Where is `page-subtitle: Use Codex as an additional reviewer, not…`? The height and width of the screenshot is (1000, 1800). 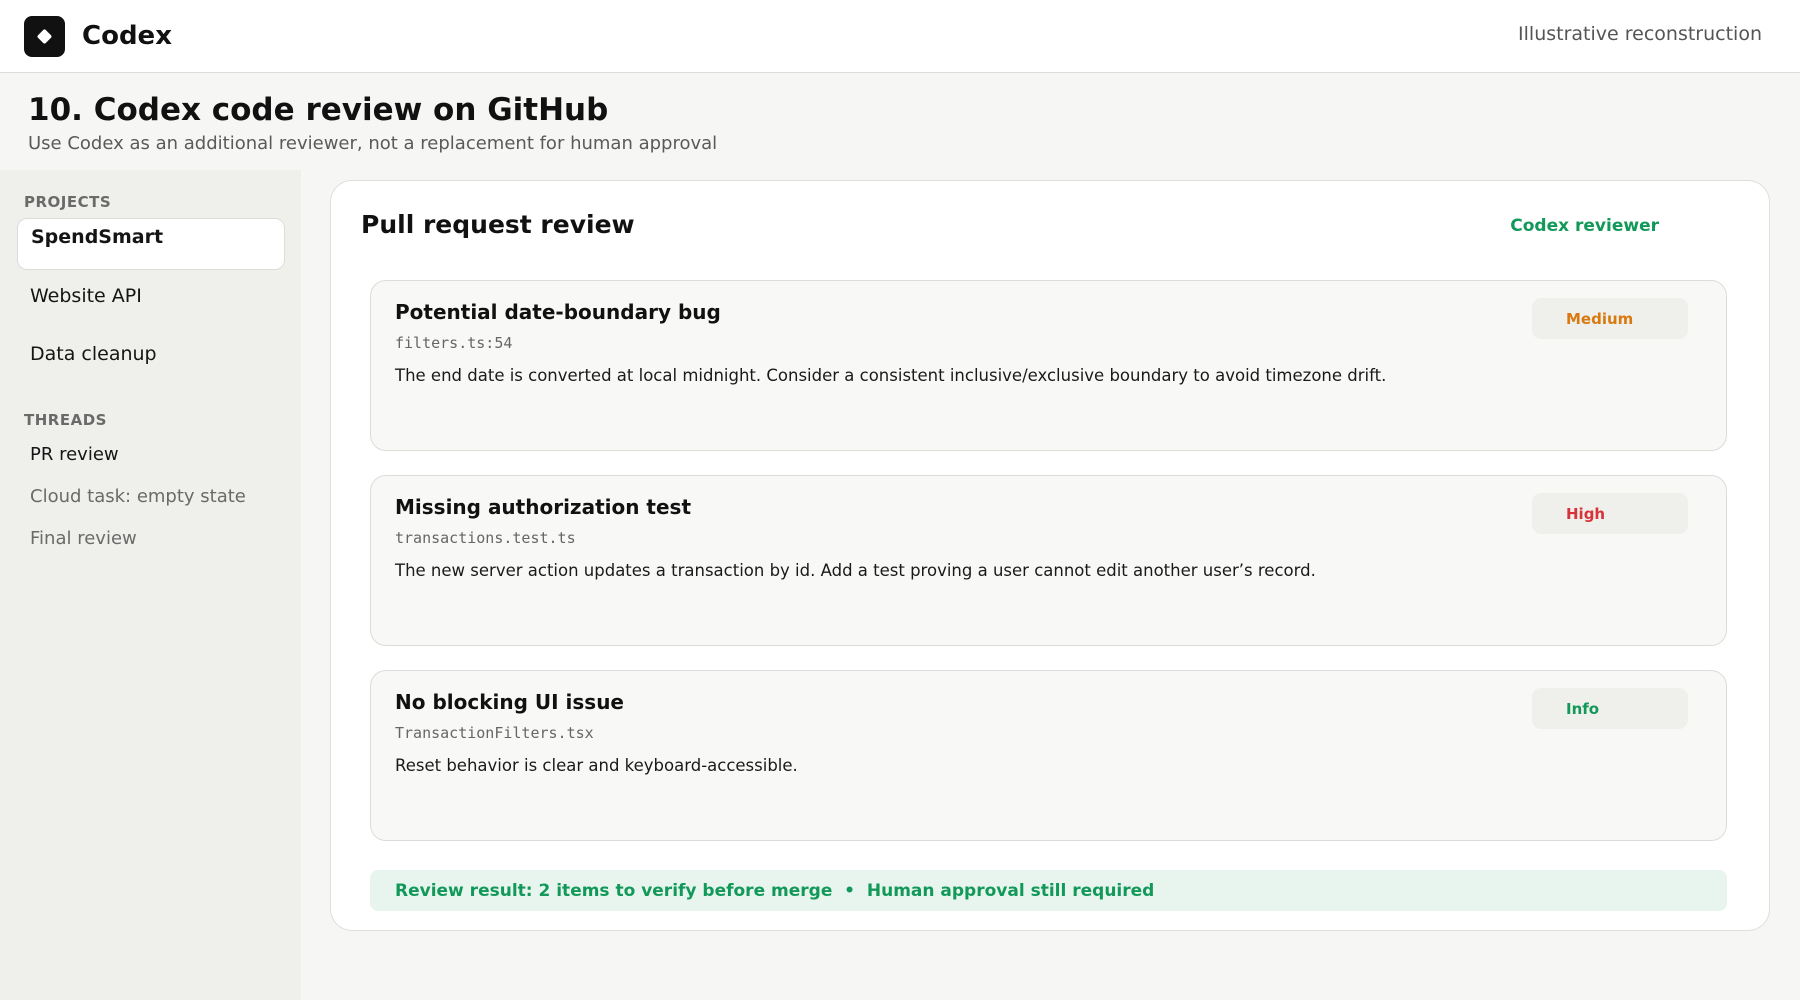 page-subtitle: Use Codex as an additional reviewer, not… is located at coordinates (373, 143).